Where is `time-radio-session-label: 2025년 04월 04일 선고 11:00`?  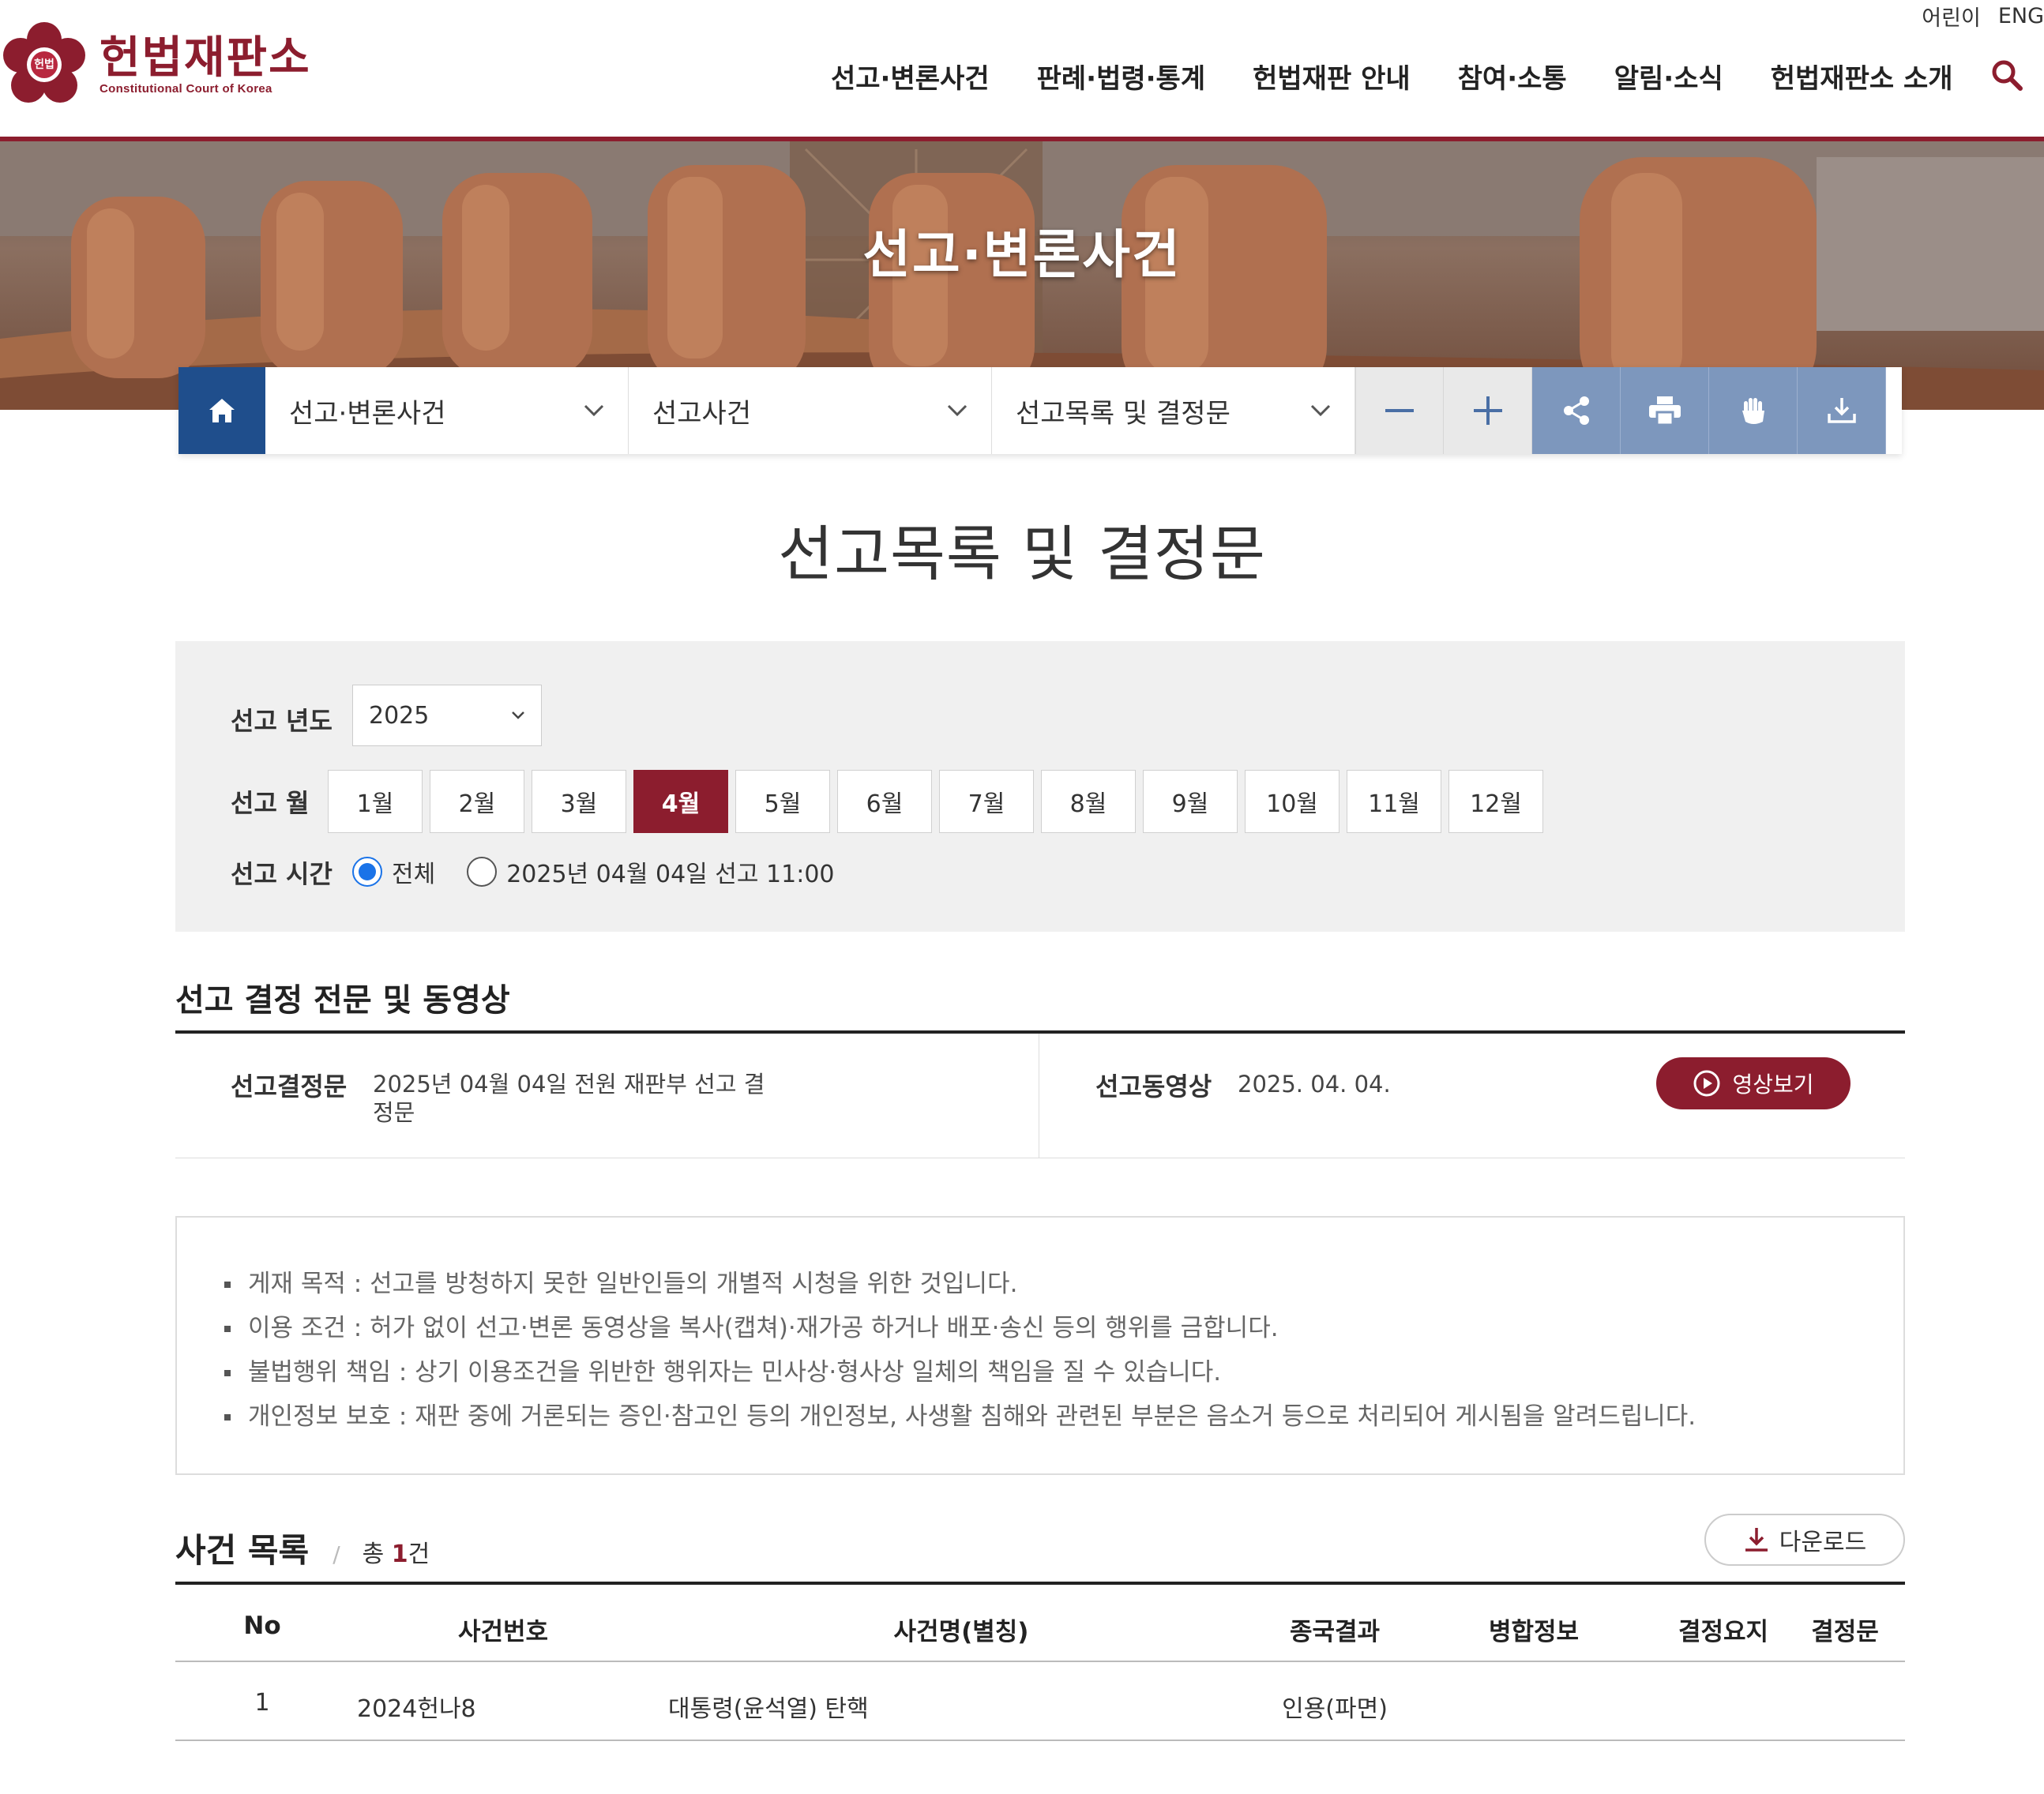 time-radio-session-label: 2025년 04월 04일 선고 11:00 is located at coordinates (670, 871).